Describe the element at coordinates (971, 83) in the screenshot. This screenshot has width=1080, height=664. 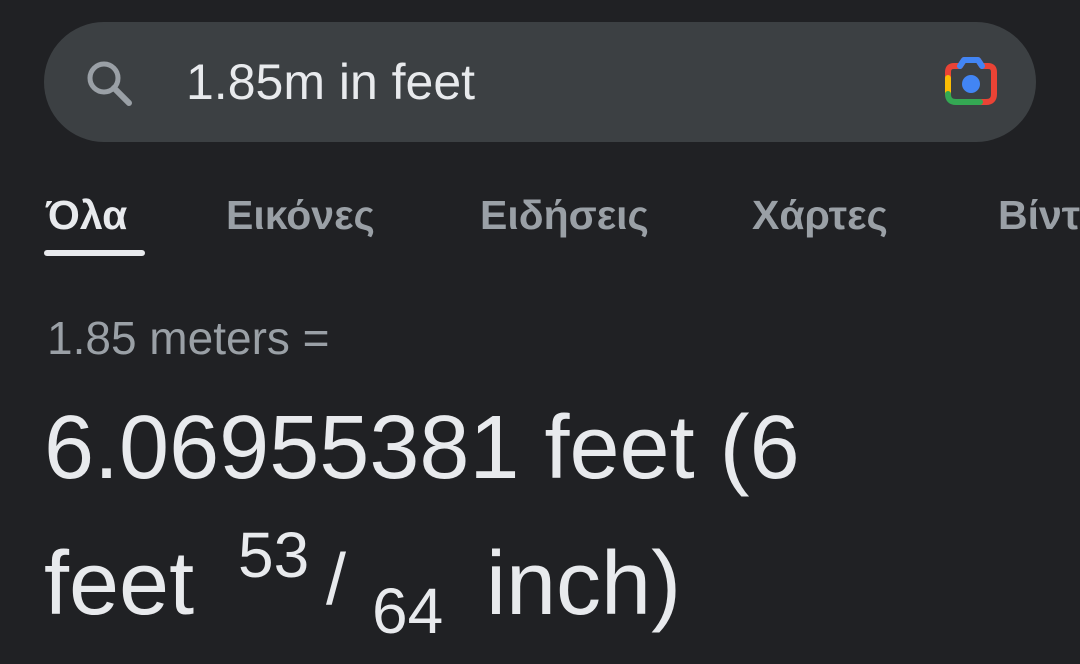
I see `google-lens-icon` at that location.